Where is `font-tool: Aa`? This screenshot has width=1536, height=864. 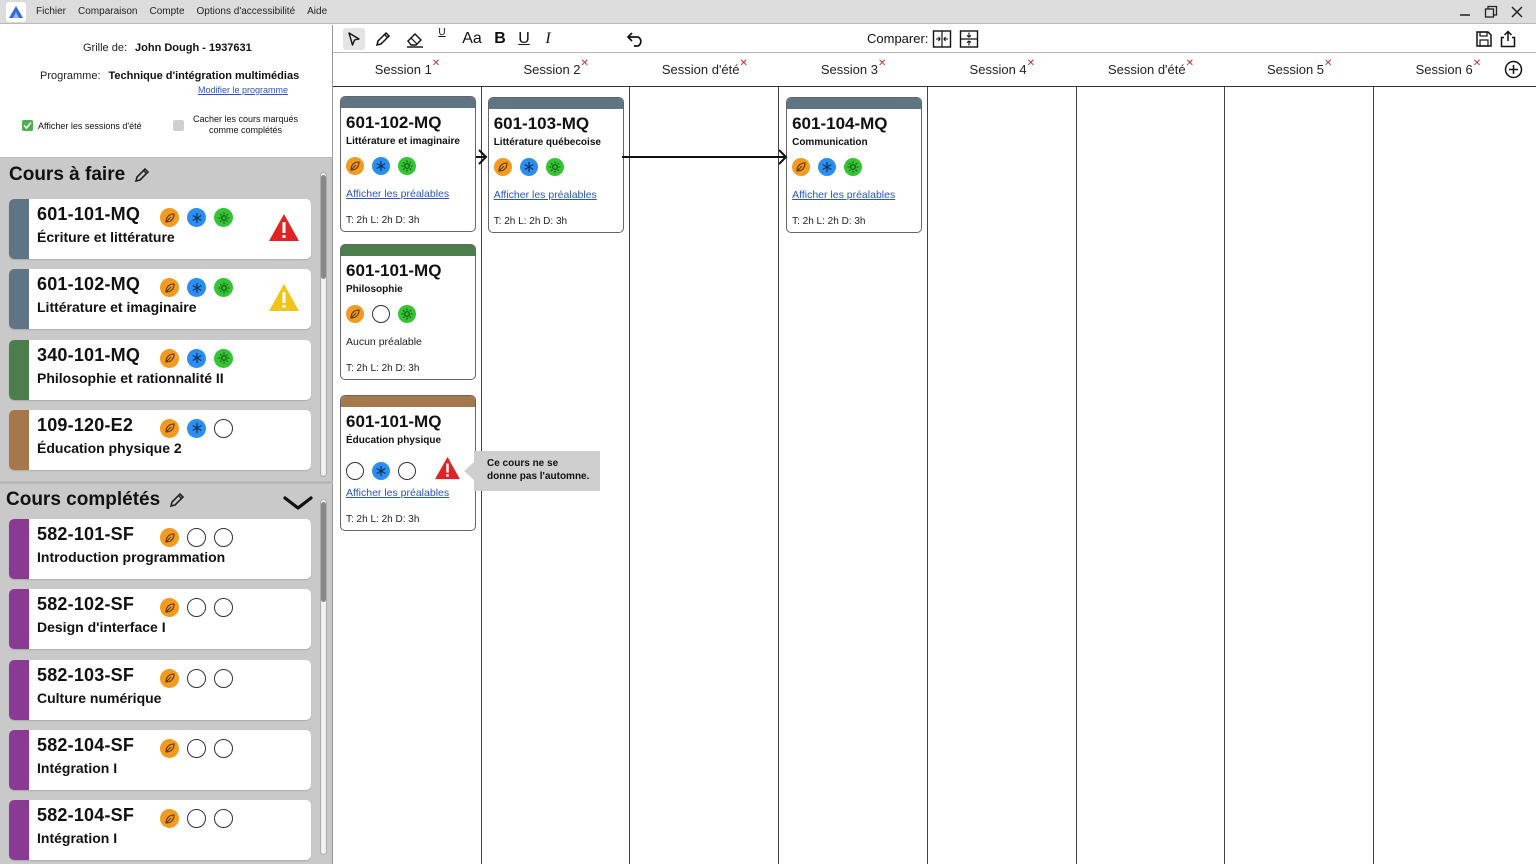 font-tool: Aa is located at coordinates (472, 39).